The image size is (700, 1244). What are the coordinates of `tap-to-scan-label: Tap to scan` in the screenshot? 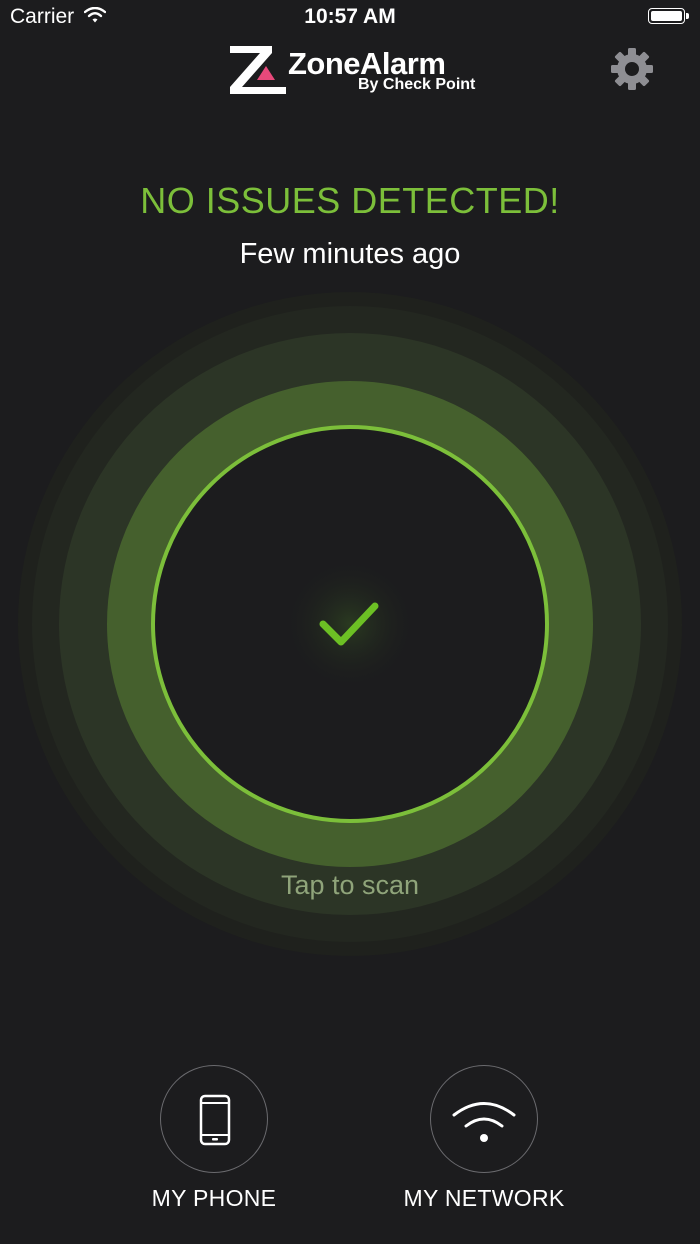 It's located at (350, 885).